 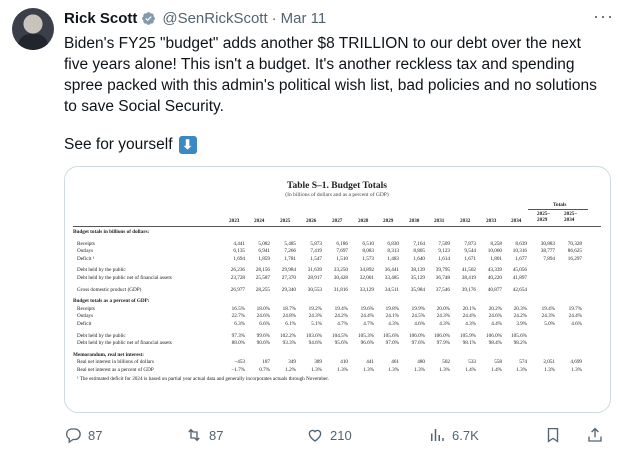 I want to click on cell-value: 1,547, so click(x=316, y=258).